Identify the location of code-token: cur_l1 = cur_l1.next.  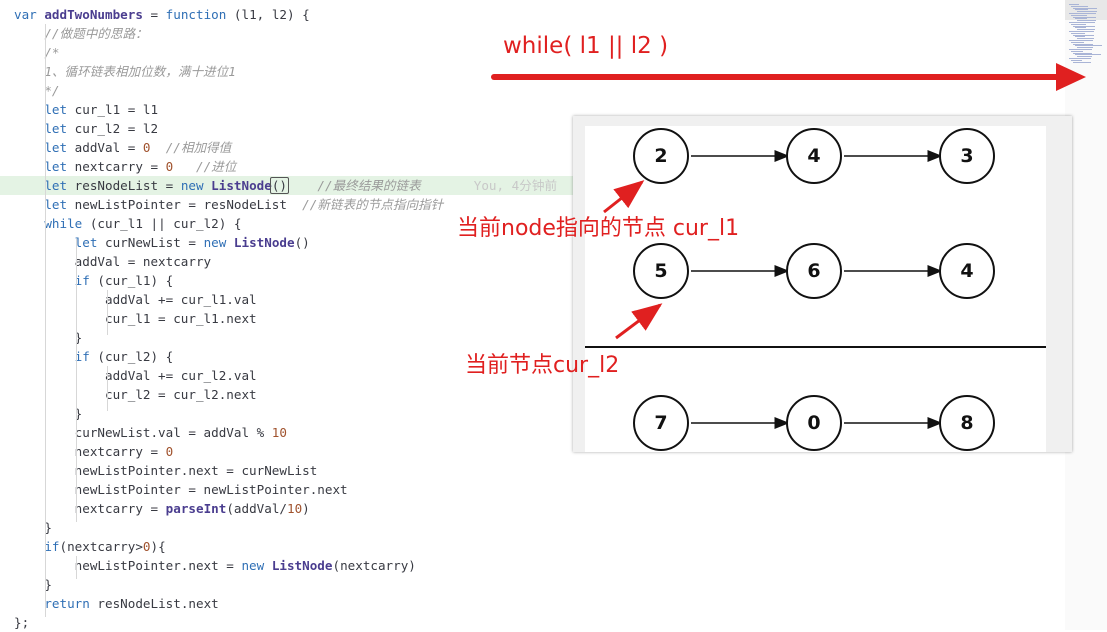
(135, 318).